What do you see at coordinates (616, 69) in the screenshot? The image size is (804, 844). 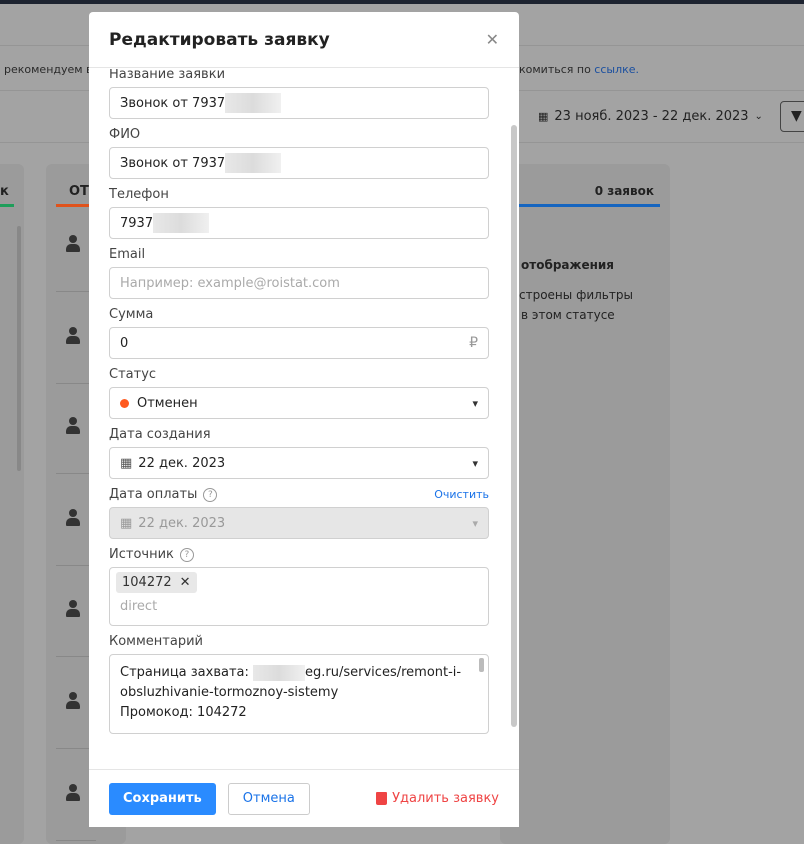 I see `banner-link: ссылке.` at bounding box center [616, 69].